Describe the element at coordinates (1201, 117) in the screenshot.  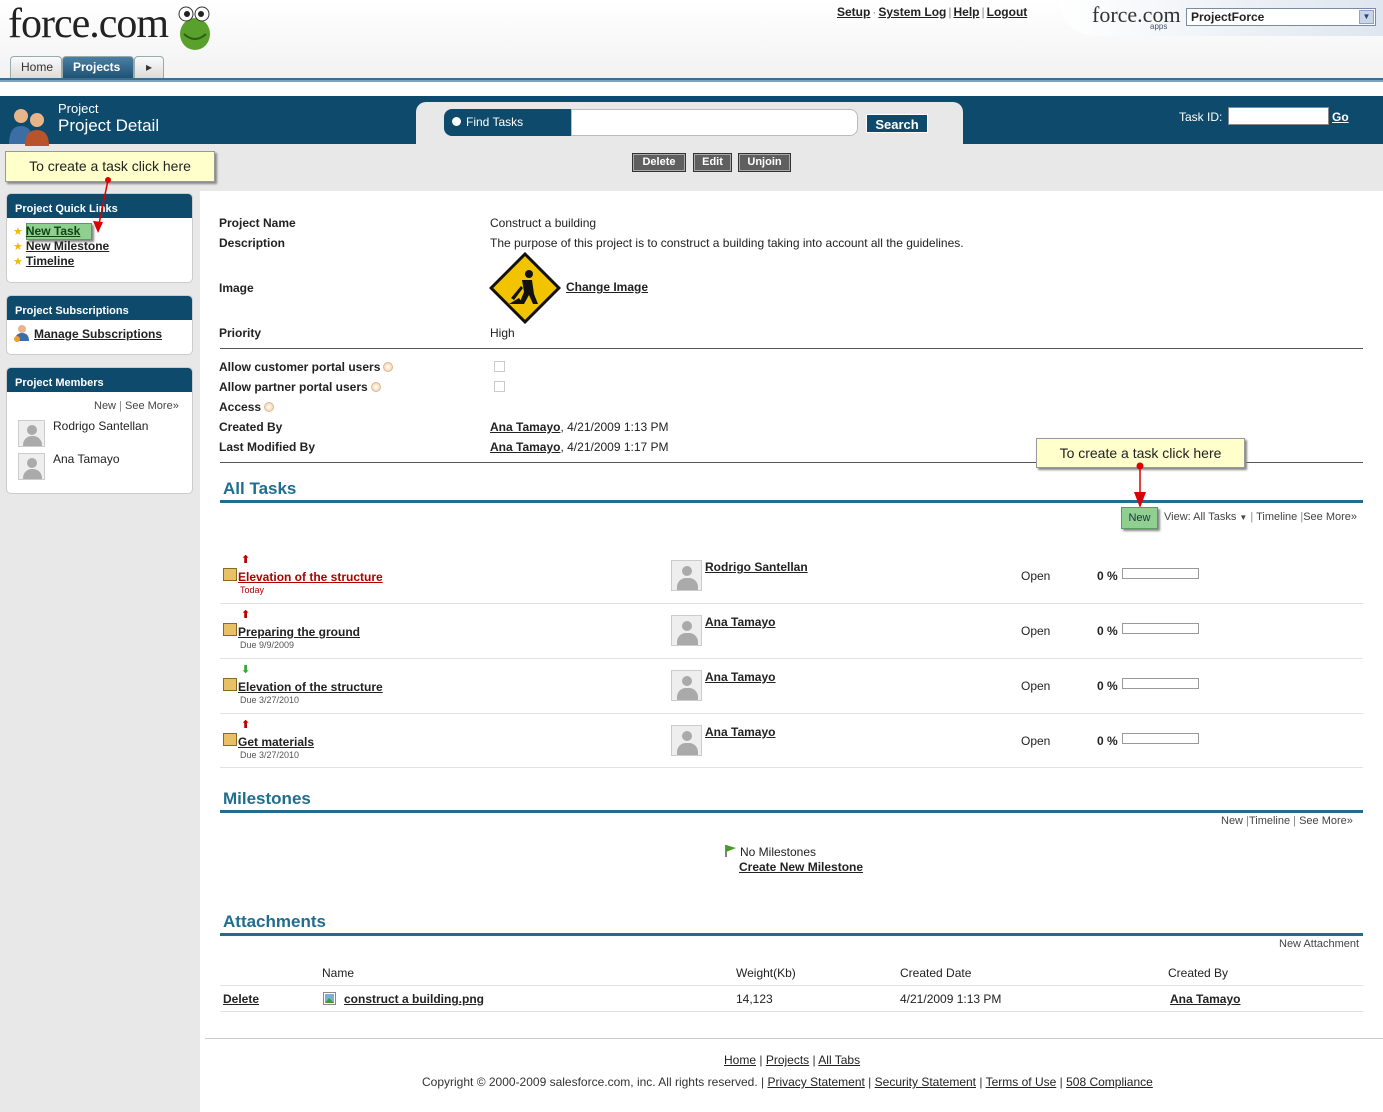
I see `task-id-label: Task ID:` at that location.